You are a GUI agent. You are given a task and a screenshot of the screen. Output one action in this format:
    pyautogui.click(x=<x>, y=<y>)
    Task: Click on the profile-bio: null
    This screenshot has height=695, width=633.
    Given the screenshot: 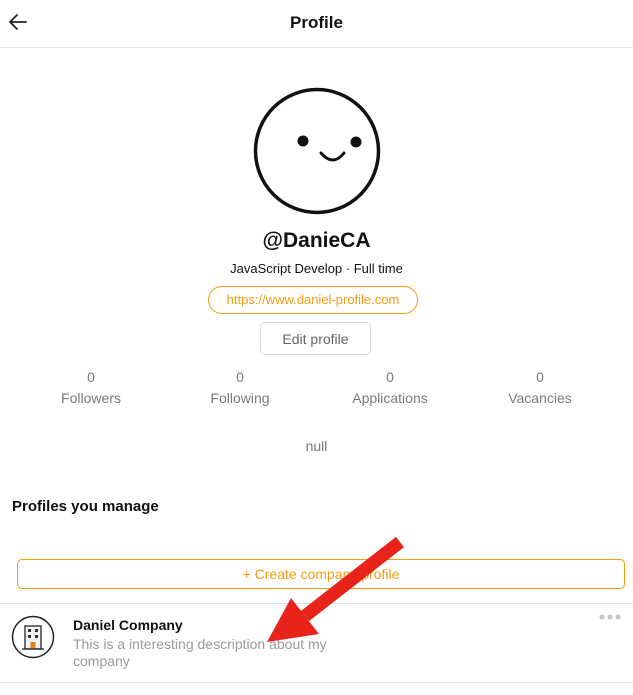 What is the action you would take?
    pyautogui.click(x=316, y=446)
    